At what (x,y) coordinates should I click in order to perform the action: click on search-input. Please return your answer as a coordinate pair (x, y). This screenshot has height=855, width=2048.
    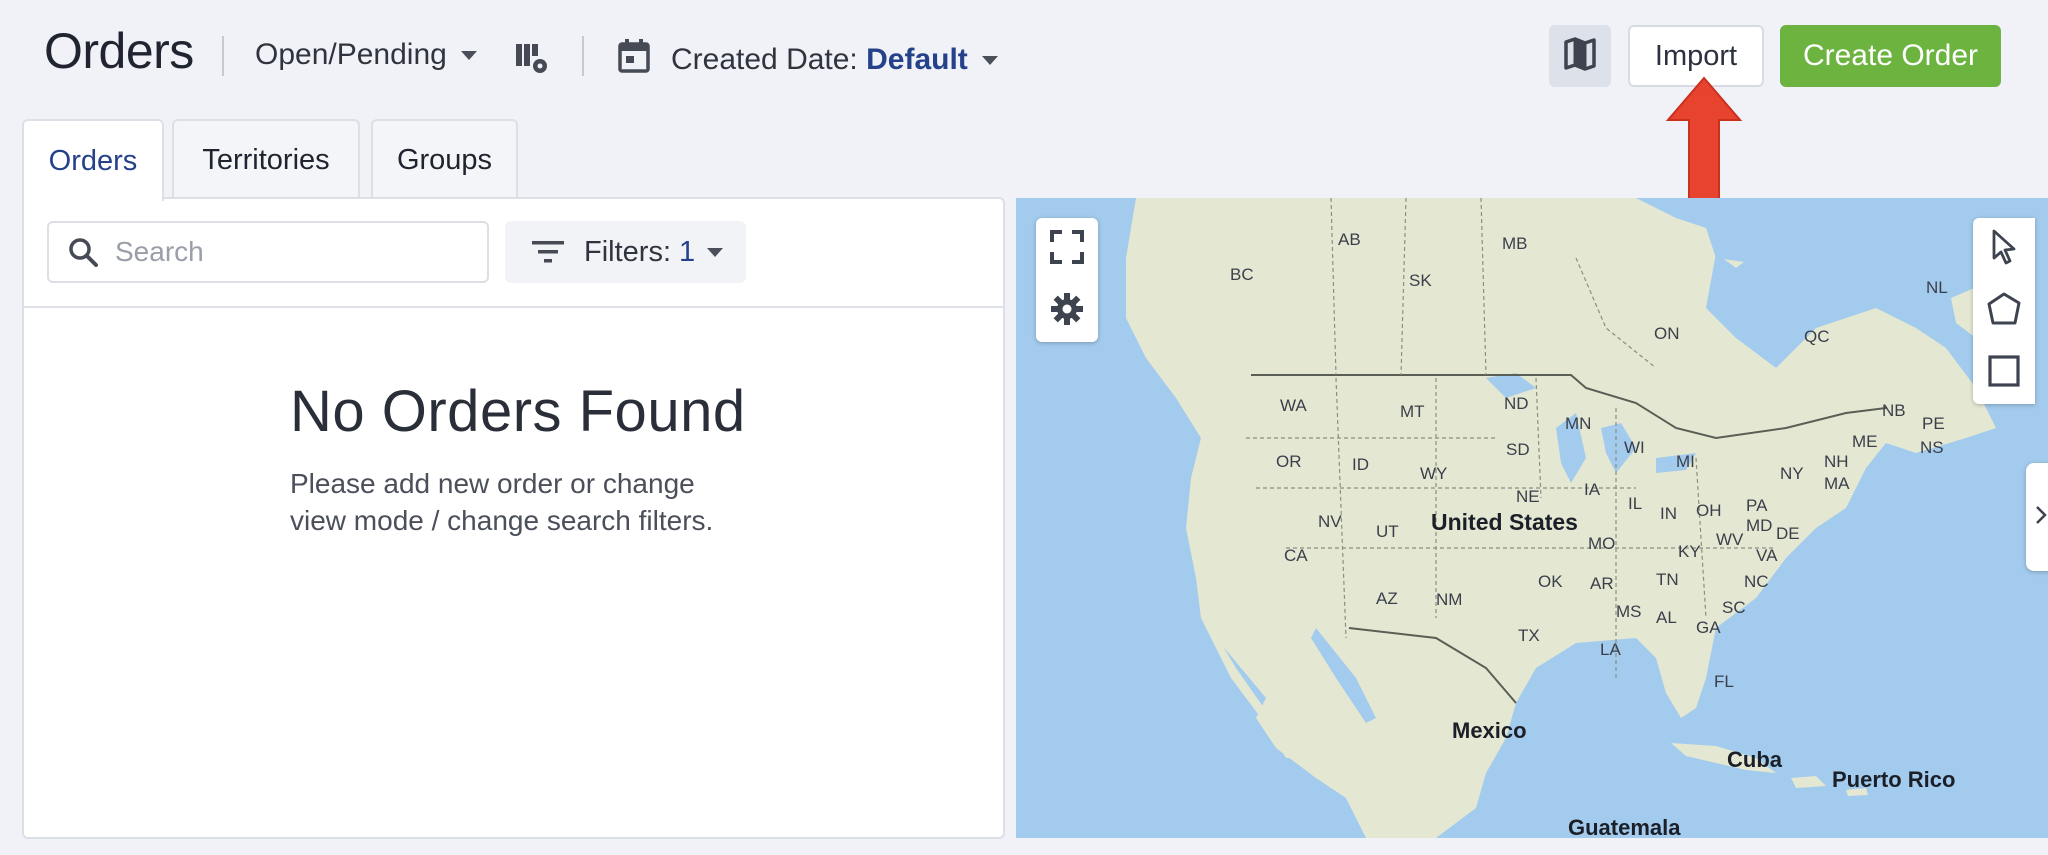
    Looking at the image, I should click on (280, 252).